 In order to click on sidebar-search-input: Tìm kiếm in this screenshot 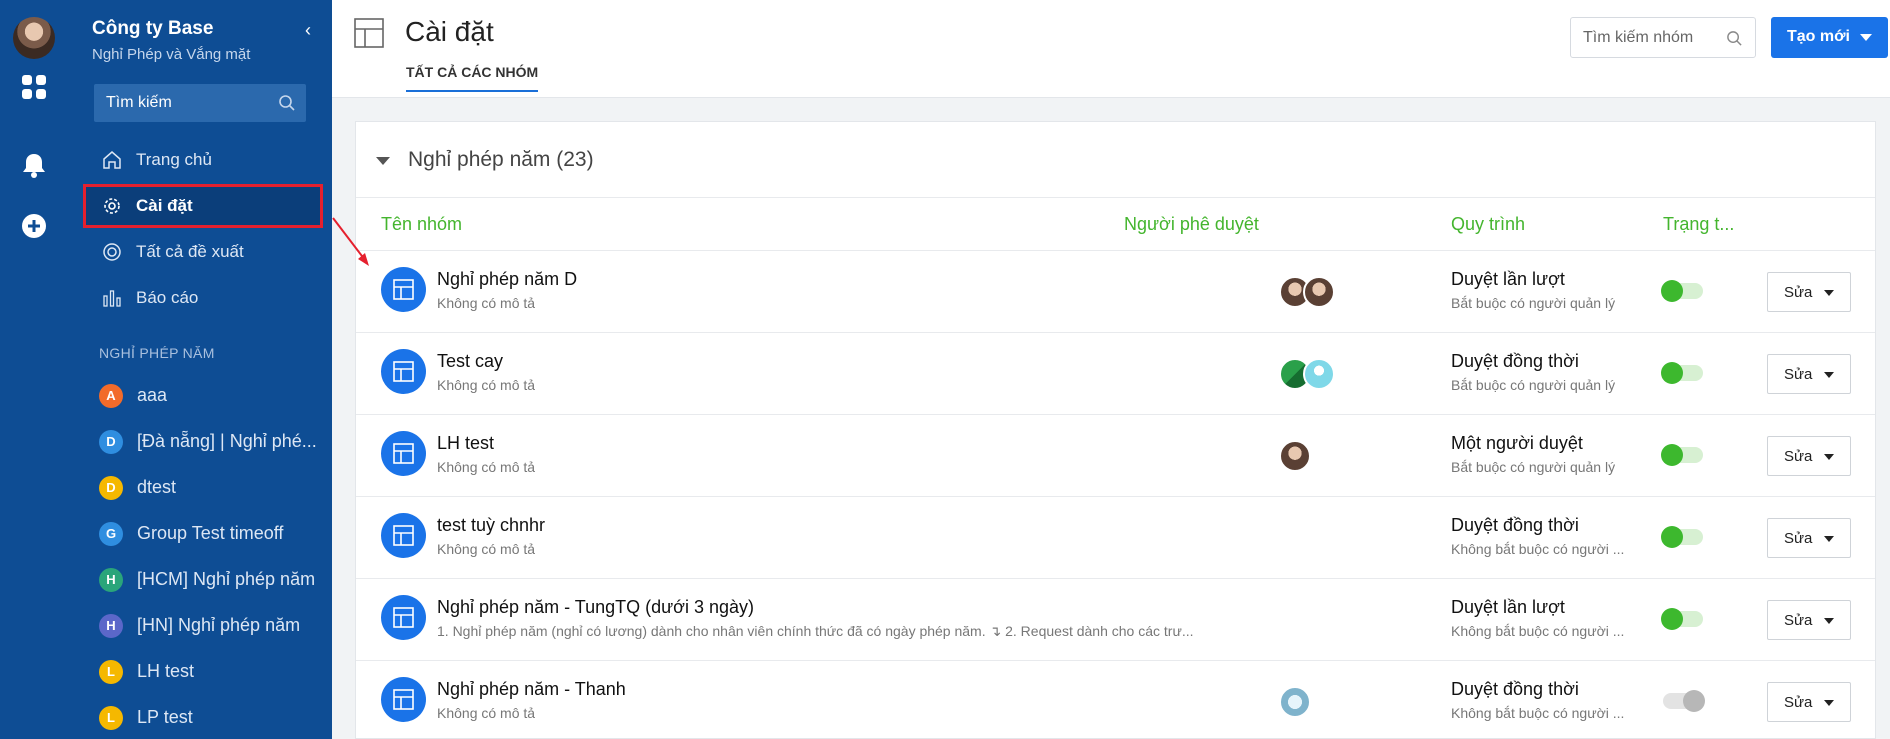, I will do `click(200, 103)`.